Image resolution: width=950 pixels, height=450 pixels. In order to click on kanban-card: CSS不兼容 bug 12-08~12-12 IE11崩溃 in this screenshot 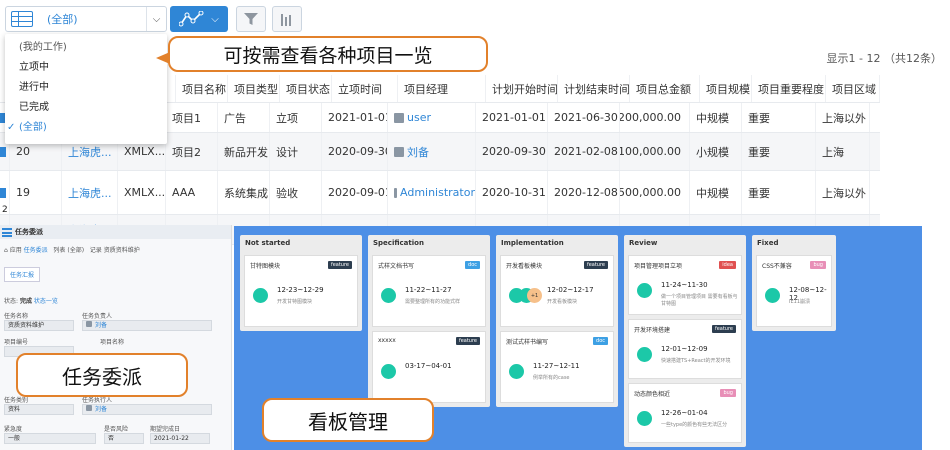, I will do `click(794, 291)`.